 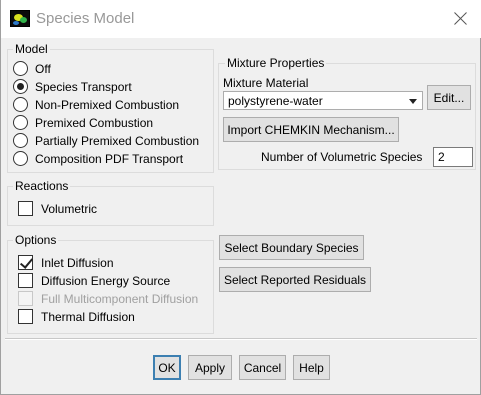 What do you see at coordinates (109, 158) in the screenshot?
I see `radio-label: Composition PDF Transport` at bounding box center [109, 158].